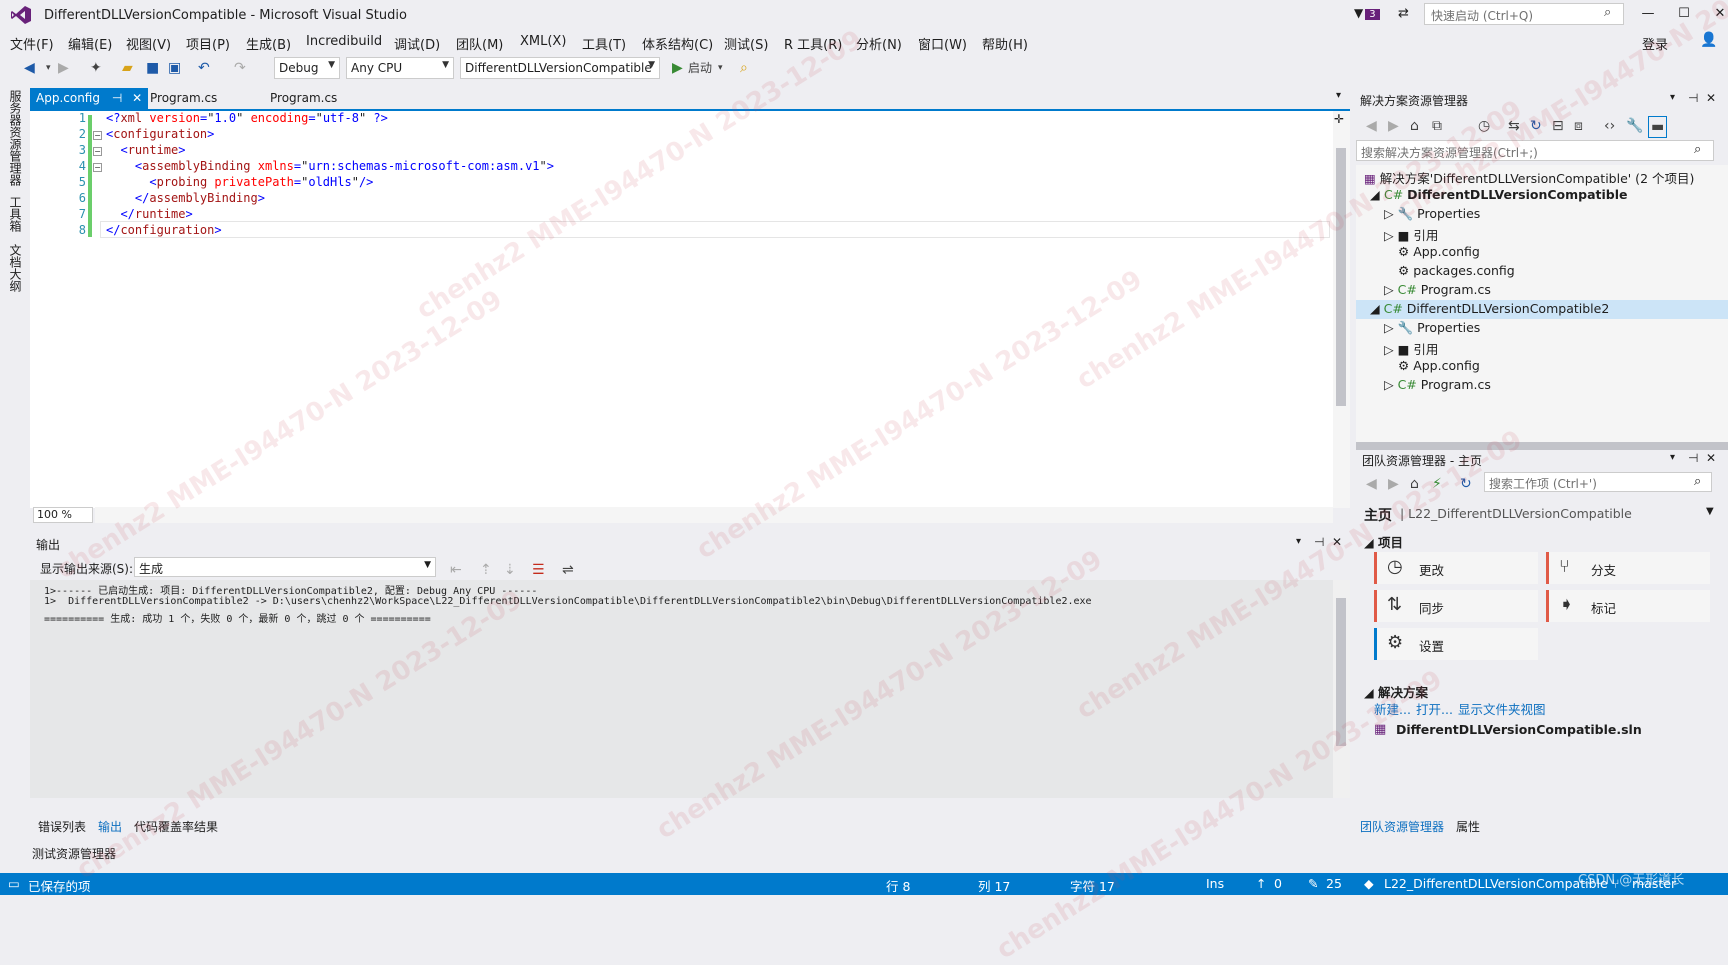 The width and height of the screenshot is (1728, 965). Describe the element at coordinates (879, 43) in the screenshot. I see `menu-analyze: 分析(N)` at that location.